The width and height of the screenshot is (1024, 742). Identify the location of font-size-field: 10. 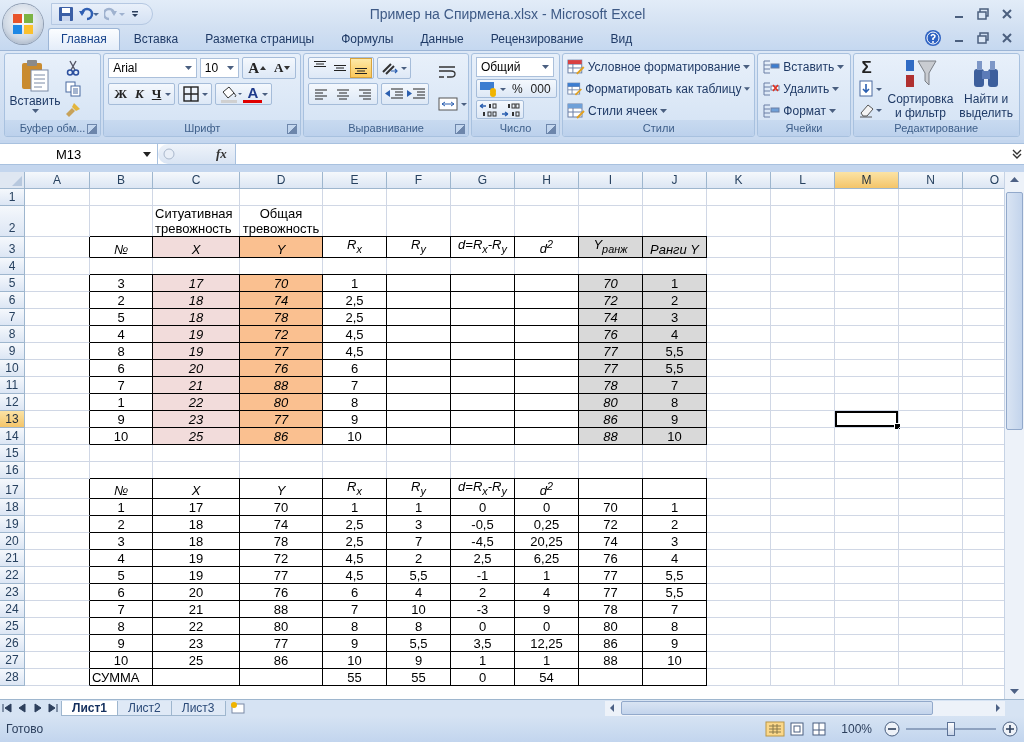
(219, 68).